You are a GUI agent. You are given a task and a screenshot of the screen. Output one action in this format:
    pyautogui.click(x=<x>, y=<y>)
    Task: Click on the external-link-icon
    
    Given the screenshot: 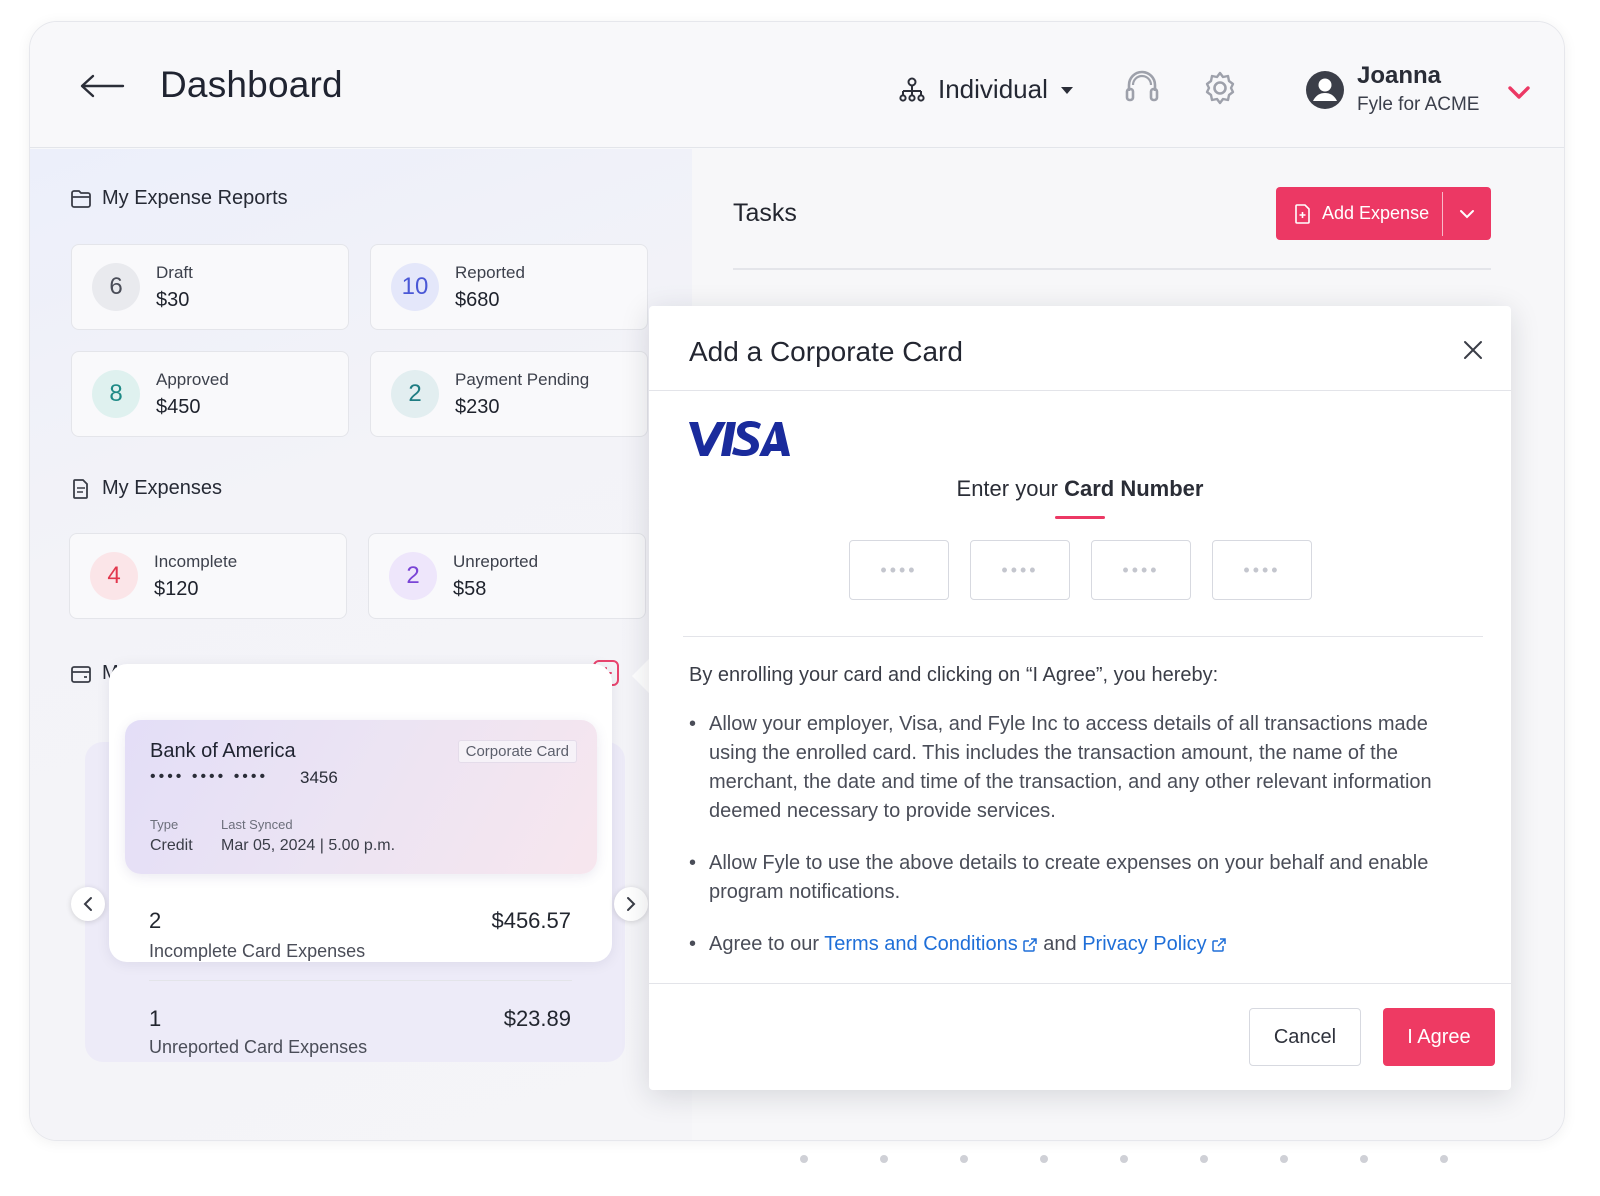 What is the action you would take?
    pyautogui.click(x=1029, y=944)
    